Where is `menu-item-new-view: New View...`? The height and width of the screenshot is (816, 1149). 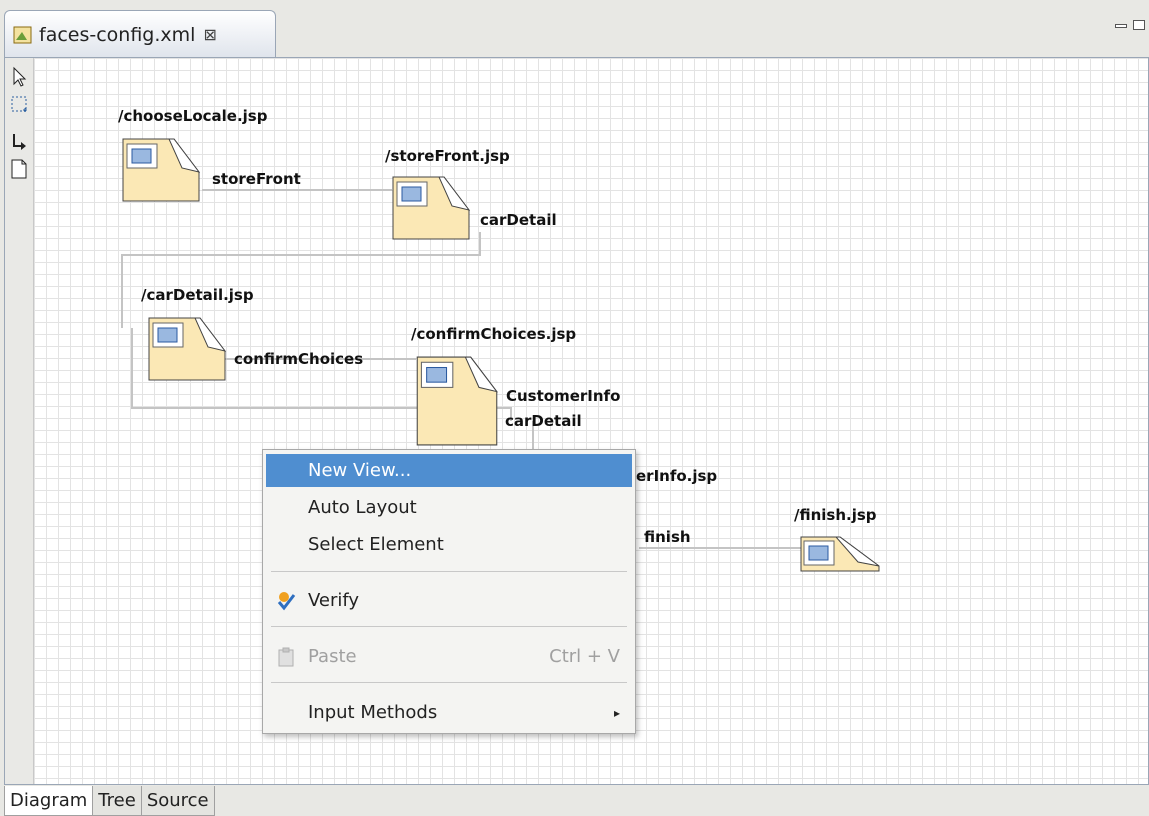
menu-item-new-view: New View... is located at coordinates (449, 470).